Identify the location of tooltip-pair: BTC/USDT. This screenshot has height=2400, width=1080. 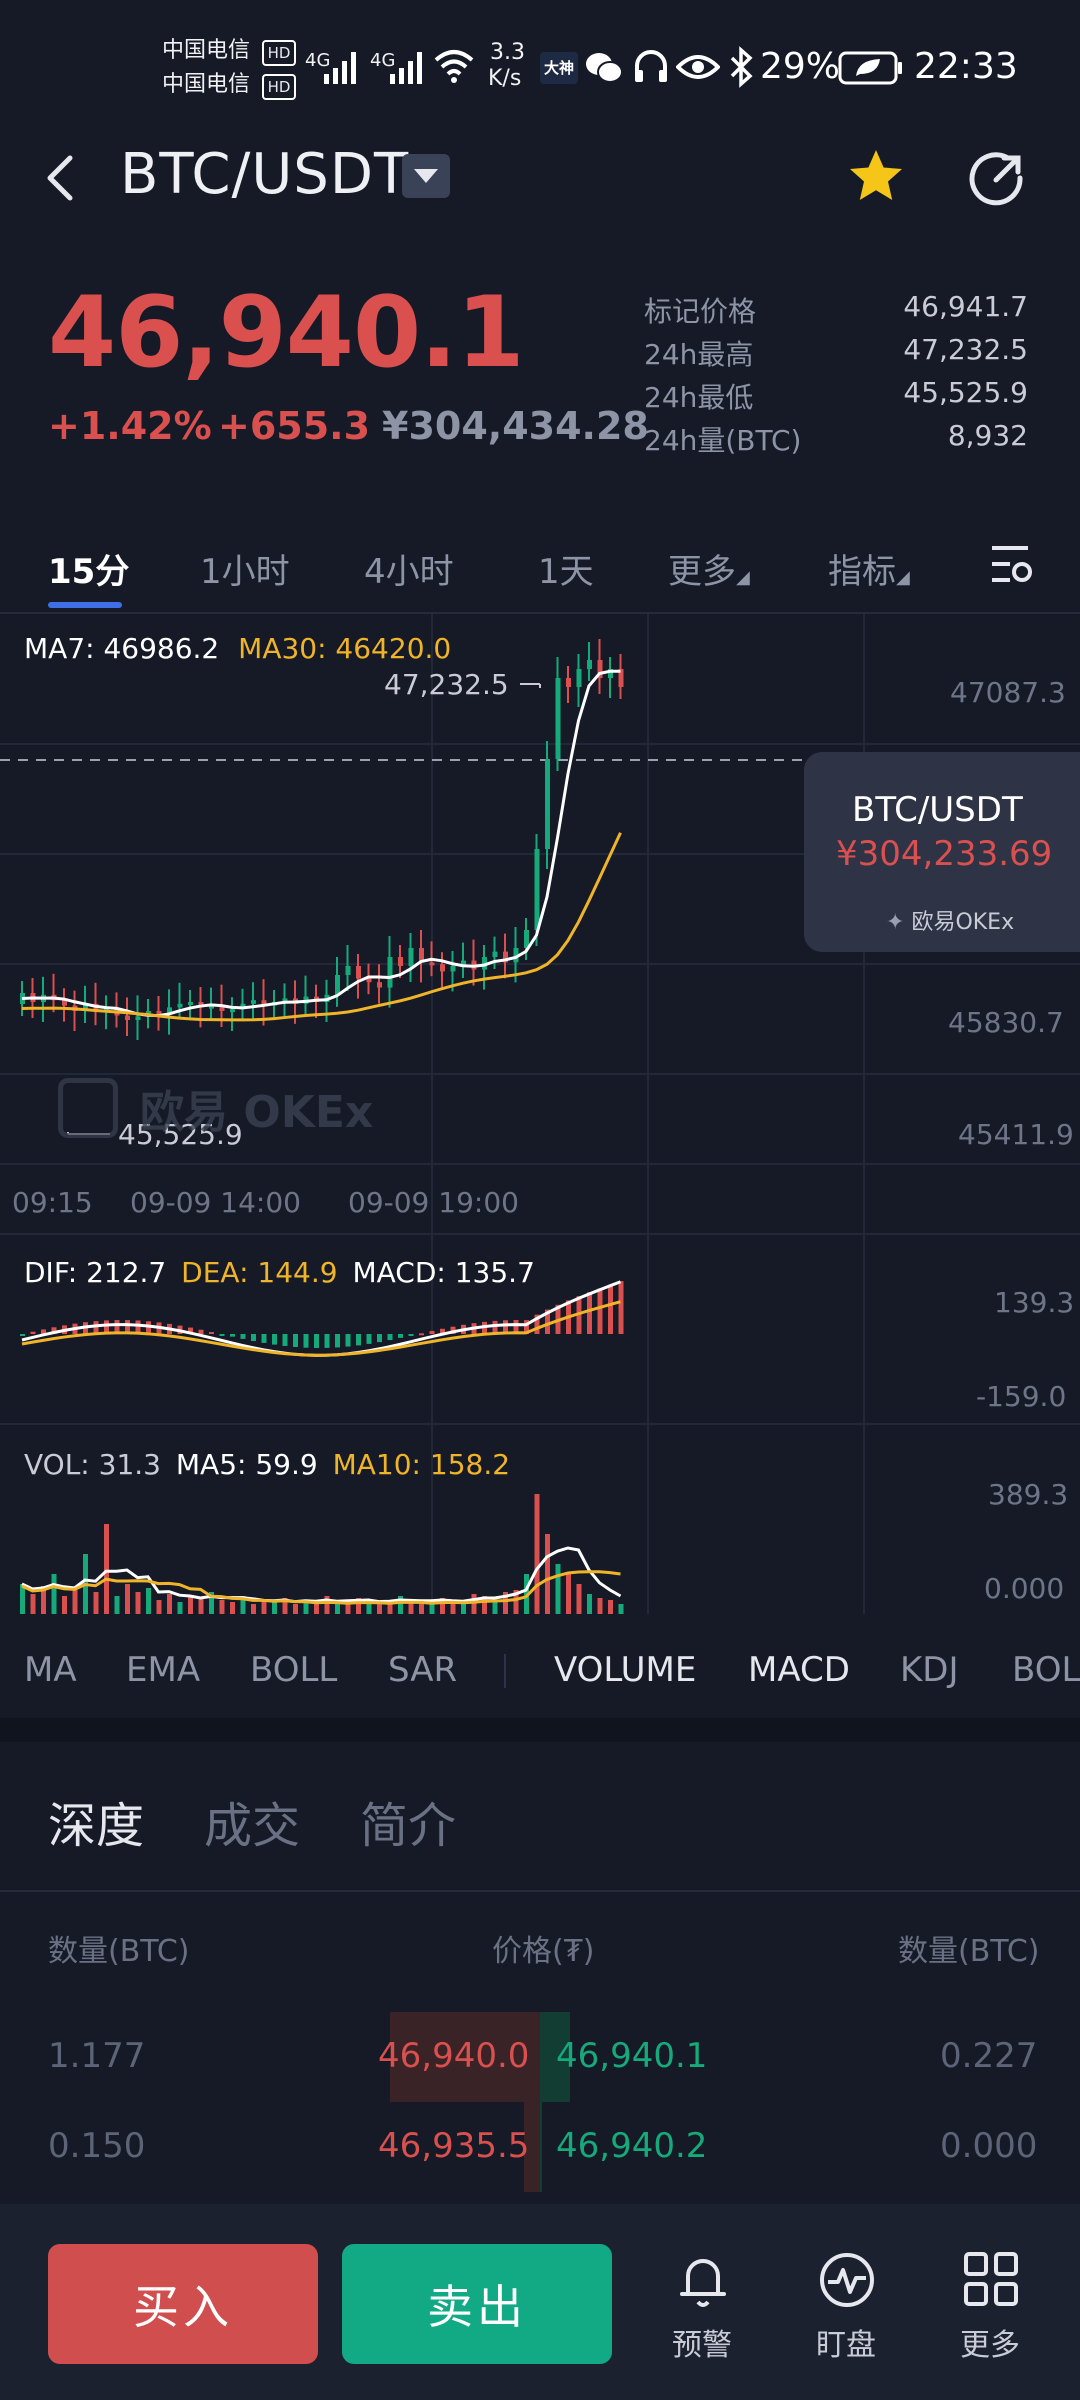
(937, 810).